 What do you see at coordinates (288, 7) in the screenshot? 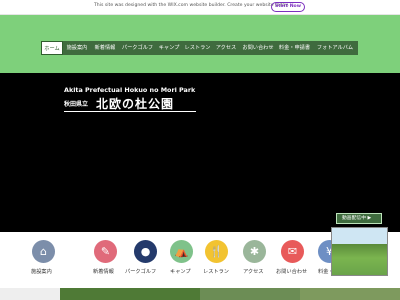
I see `start-now-button: Start Now` at bounding box center [288, 7].